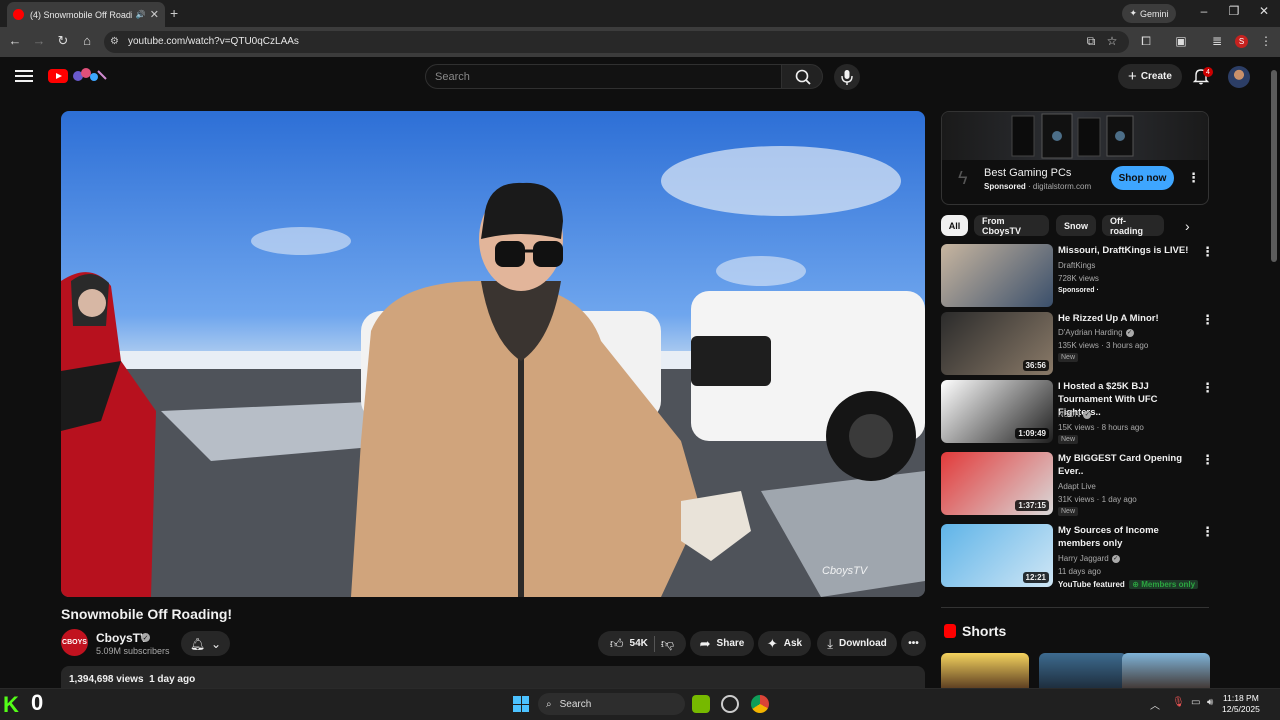 Image resolution: width=1280 pixels, height=720 pixels. Describe the element at coordinates (87, 40) in the screenshot. I see `home-icon: ⌂` at that location.